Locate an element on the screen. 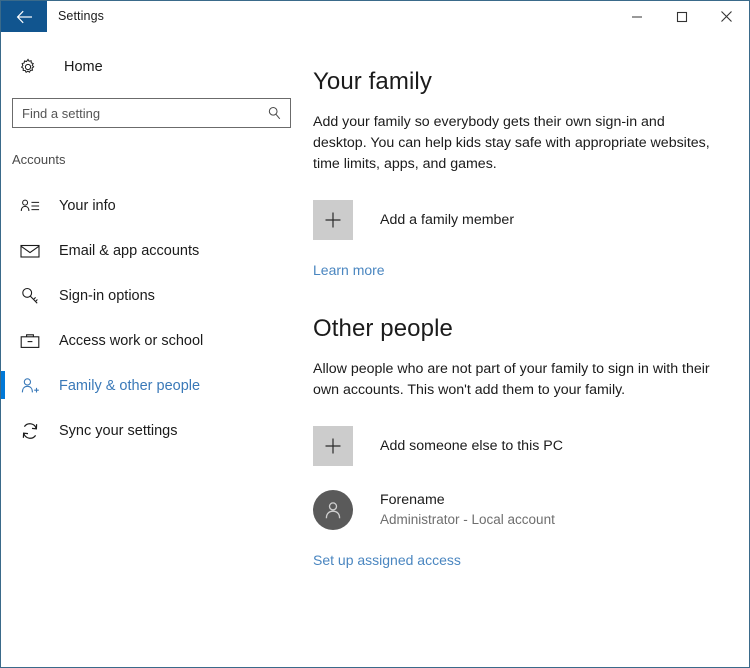  person-icon is located at coordinates (333, 510).